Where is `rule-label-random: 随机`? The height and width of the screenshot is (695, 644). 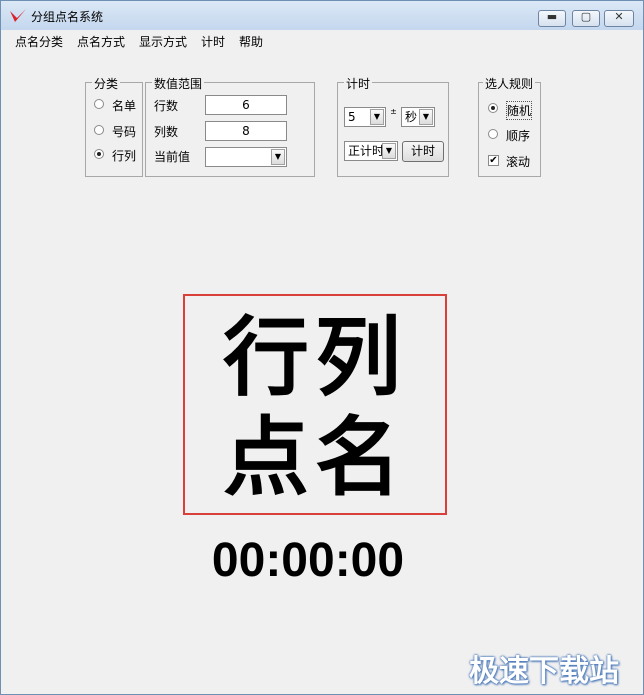 rule-label-random: 随机 is located at coordinates (519, 110).